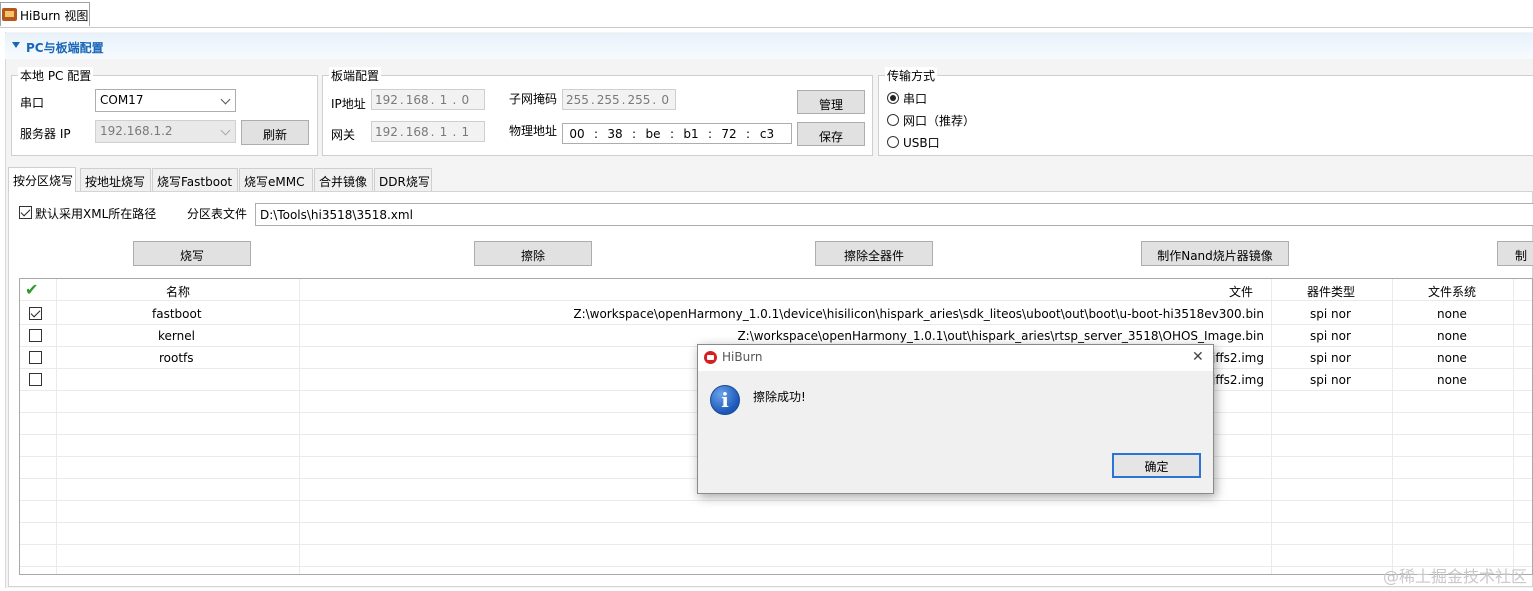 This screenshot has height=591, width=1533. I want to click on gateway-octet: 168, so click(417, 131).